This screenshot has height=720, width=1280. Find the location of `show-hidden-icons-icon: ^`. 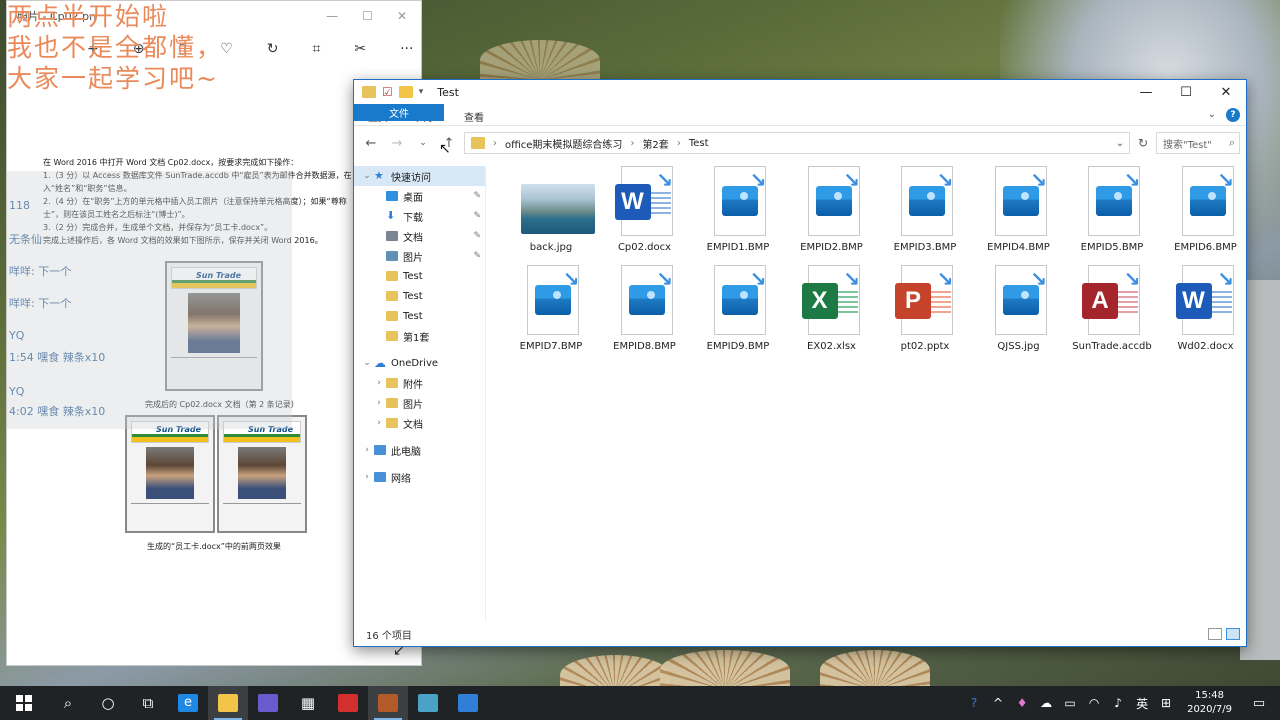

show-hidden-icons-icon: ^ is located at coordinates (998, 703).